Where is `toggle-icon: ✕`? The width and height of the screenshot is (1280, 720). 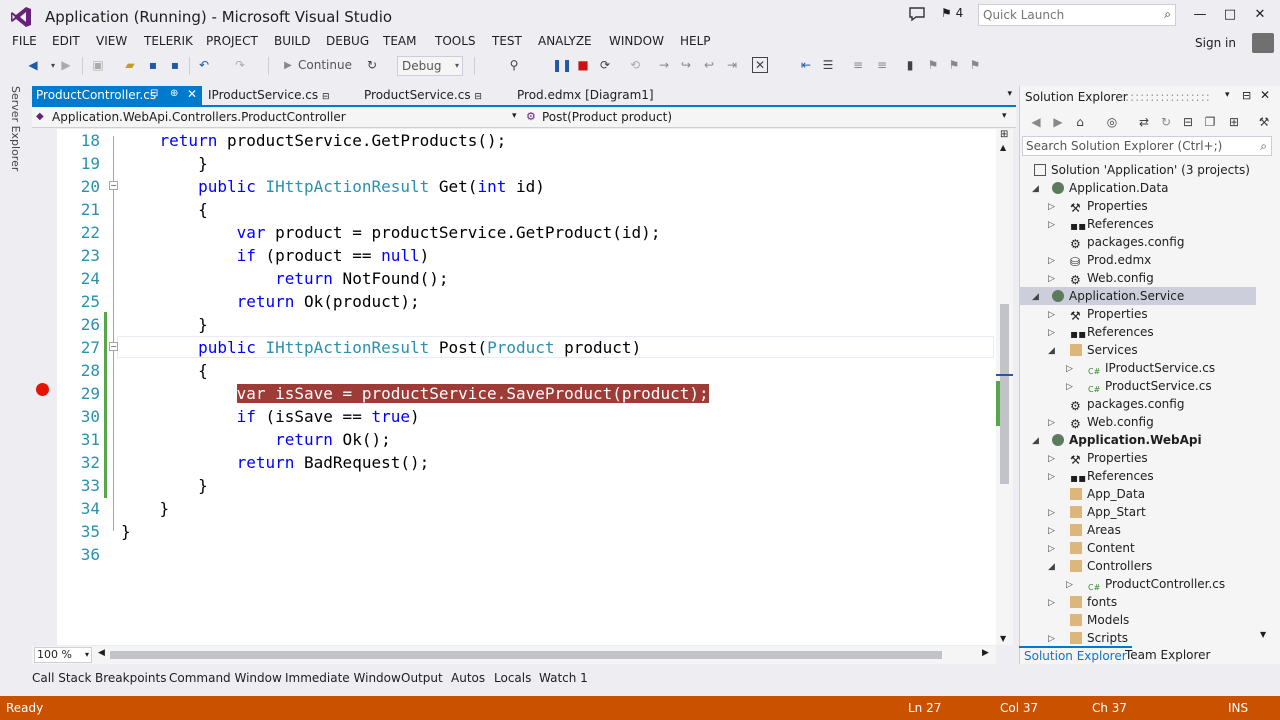
toggle-icon: ✕ is located at coordinates (760, 65).